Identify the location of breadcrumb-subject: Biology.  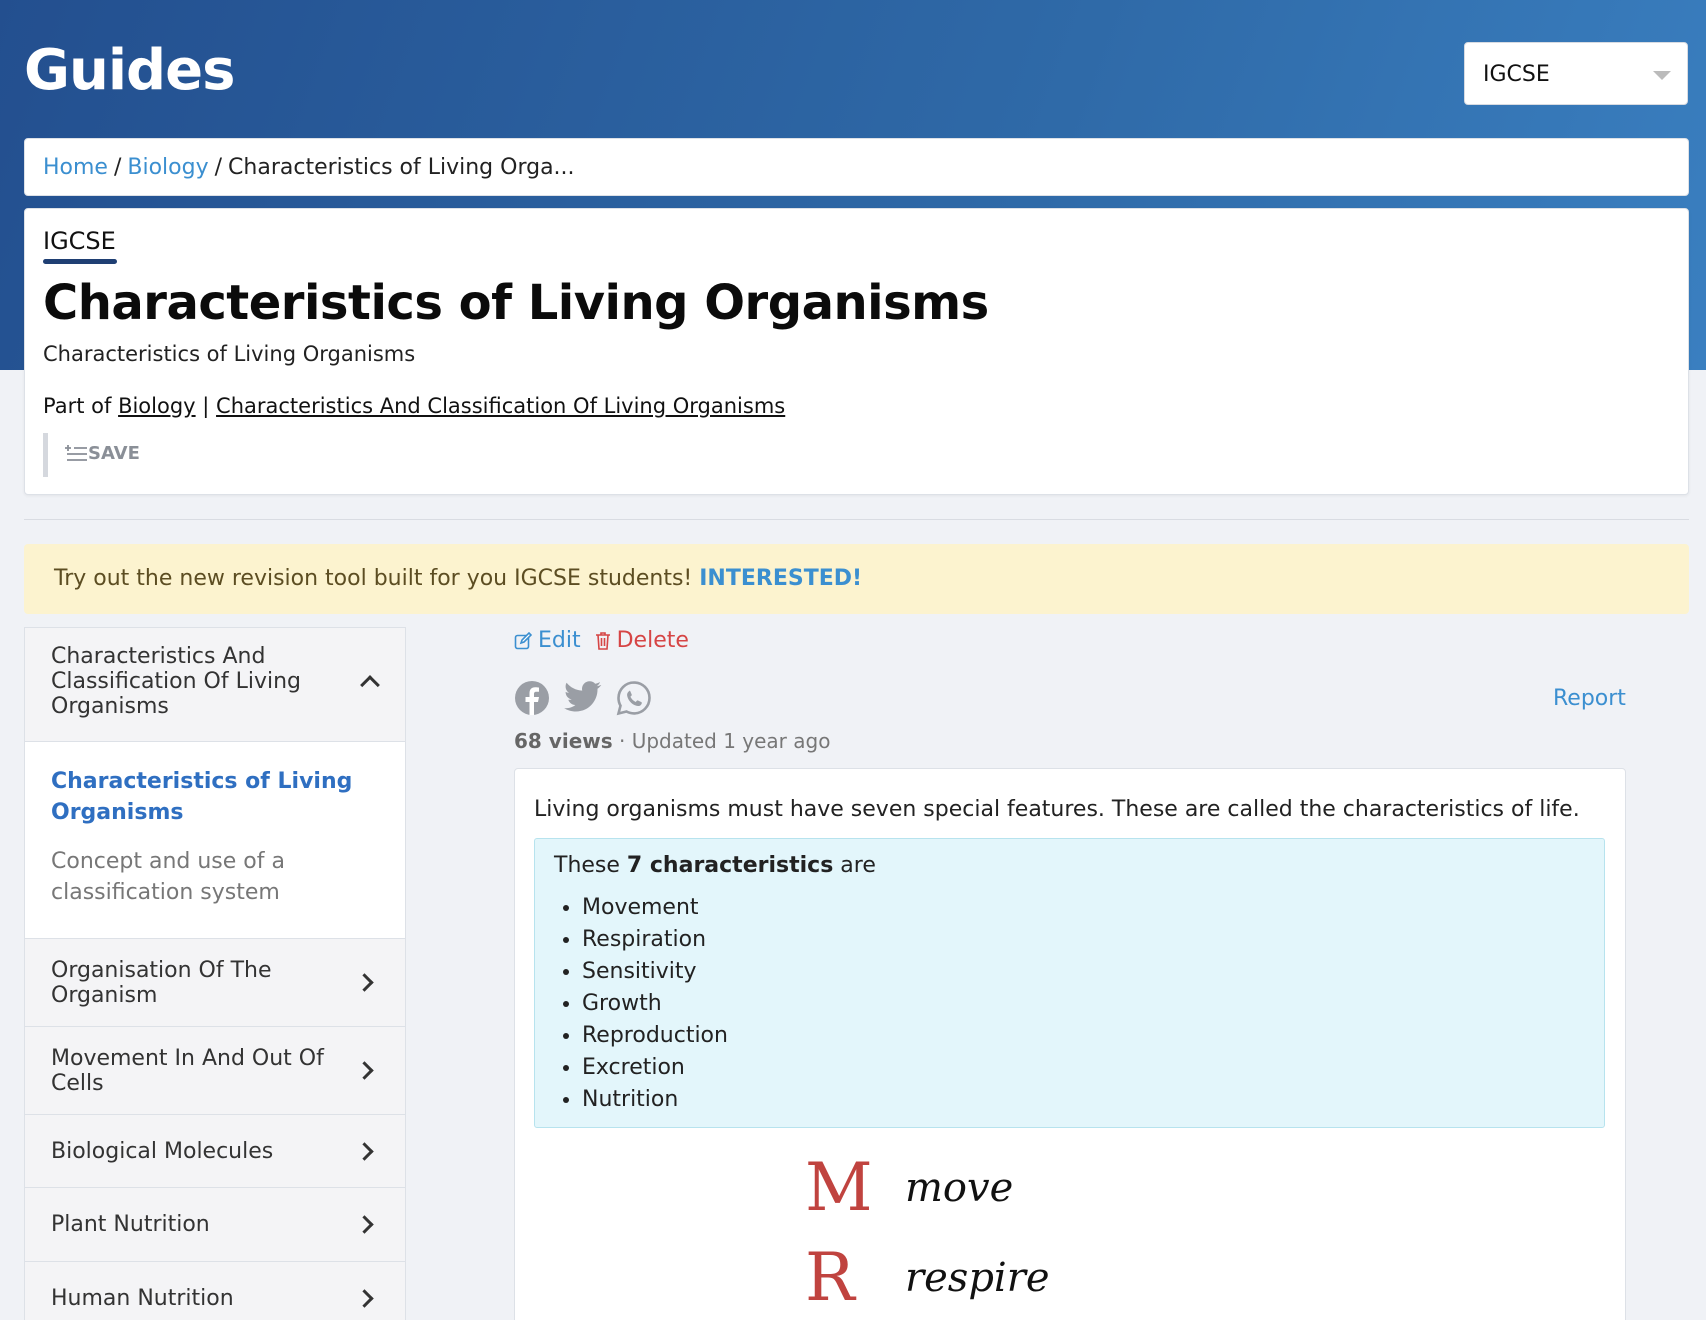
(167, 167).